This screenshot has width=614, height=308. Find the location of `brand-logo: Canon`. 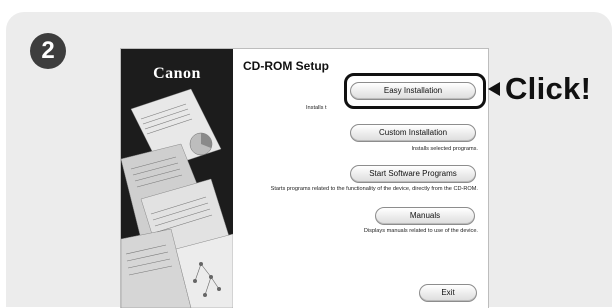

brand-logo: Canon is located at coordinates (177, 73).